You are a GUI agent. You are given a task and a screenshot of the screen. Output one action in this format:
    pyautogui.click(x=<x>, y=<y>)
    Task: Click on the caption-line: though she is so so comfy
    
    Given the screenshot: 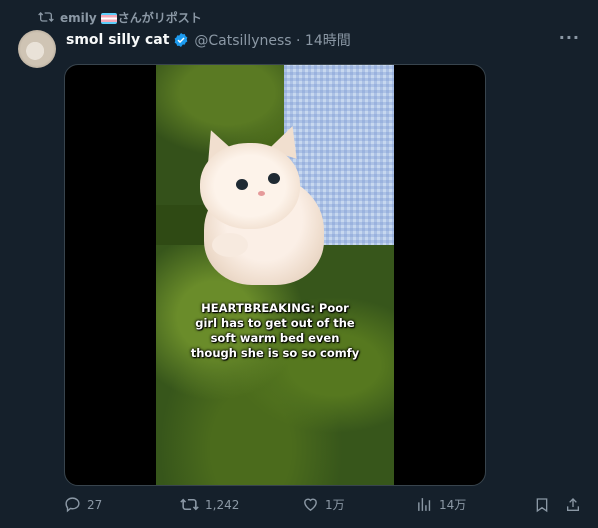 What is the action you would take?
    pyautogui.click(x=275, y=353)
    